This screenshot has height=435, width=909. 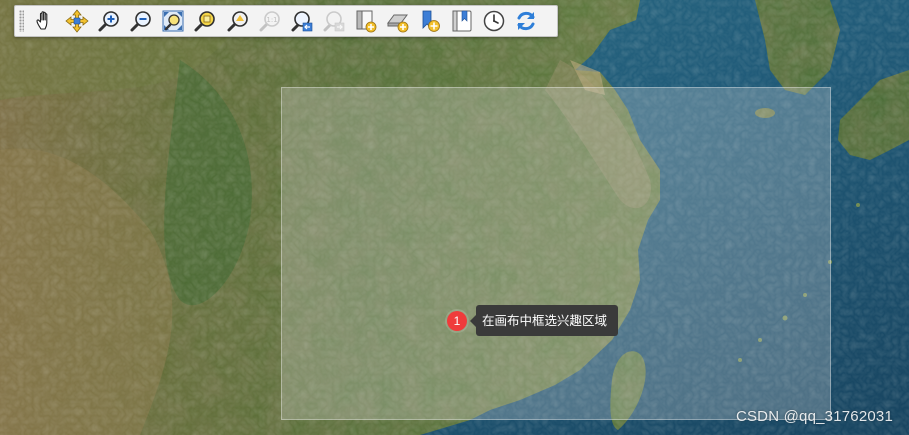 I want to click on pan-to-selection-button, so click(x=77, y=21).